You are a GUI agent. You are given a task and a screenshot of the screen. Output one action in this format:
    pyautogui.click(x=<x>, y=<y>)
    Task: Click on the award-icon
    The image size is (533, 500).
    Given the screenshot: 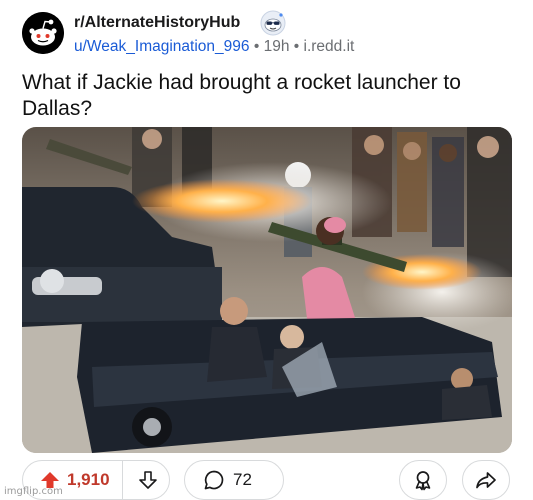 What is the action you would take?
    pyautogui.click(x=423, y=481)
    